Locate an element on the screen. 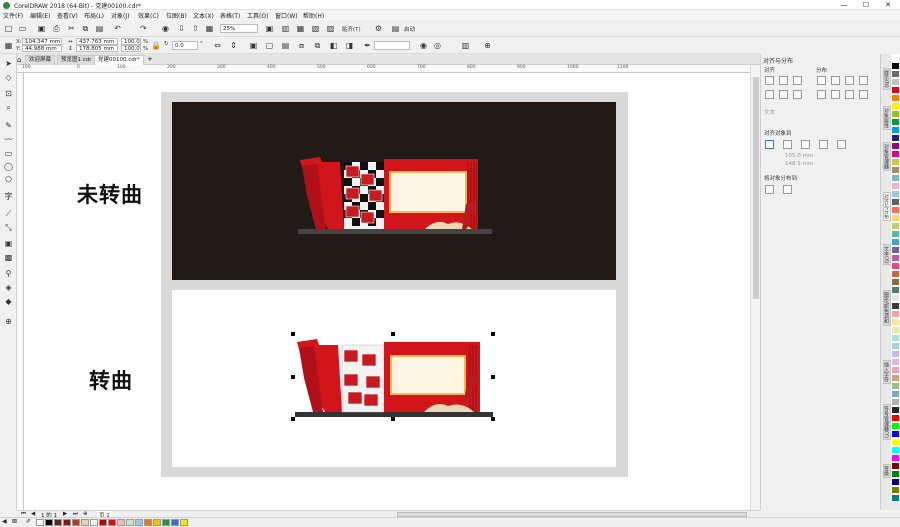 This screenshot has height=527, width=900. y-position-field: 44.988 mm is located at coordinates (42, 48).